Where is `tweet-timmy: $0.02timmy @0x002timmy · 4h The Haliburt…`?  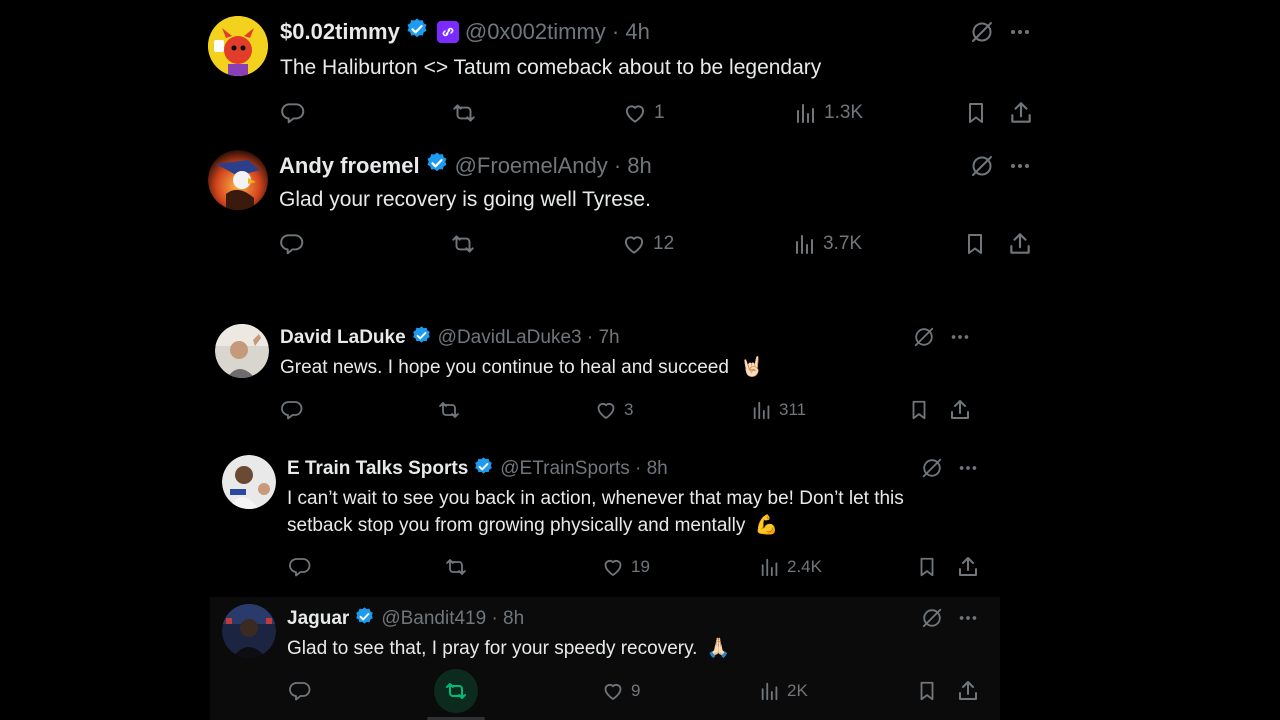 tweet-timmy: $0.02timmy @0x002timmy · 4h The Haliburt… is located at coordinates (625, 70).